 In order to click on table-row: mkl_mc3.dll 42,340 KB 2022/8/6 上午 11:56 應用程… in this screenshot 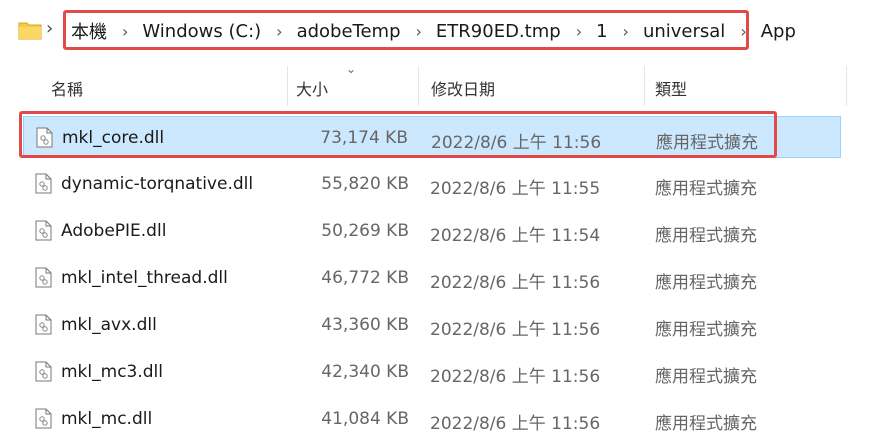, I will do `click(432, 372)`.